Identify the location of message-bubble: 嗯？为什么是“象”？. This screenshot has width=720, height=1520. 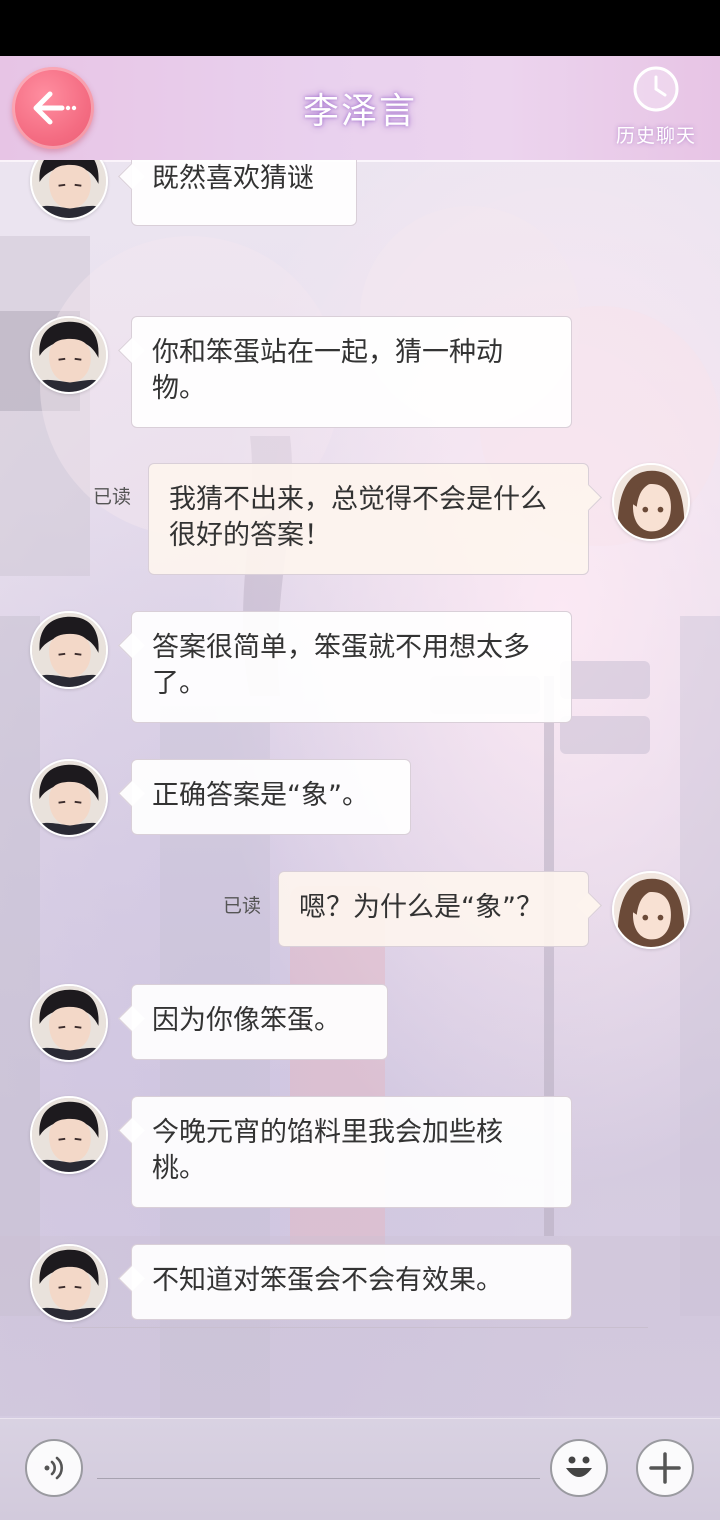
(433, 909).